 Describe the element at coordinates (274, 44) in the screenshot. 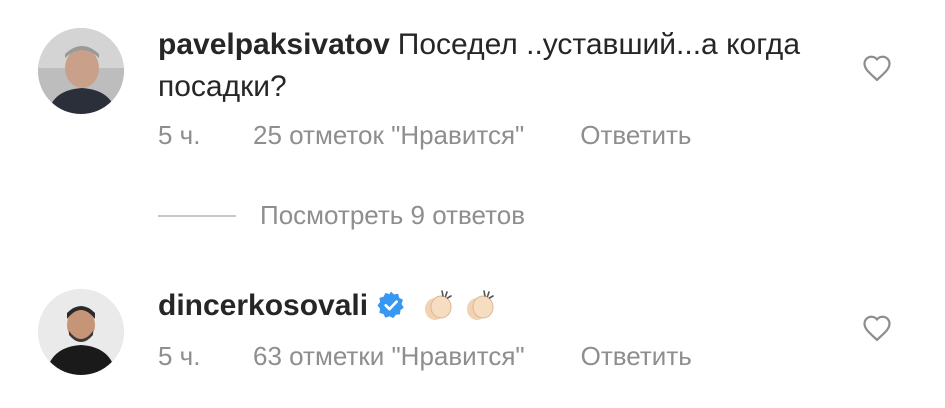

I see `username-link: pavelpaksivatov` at that location.